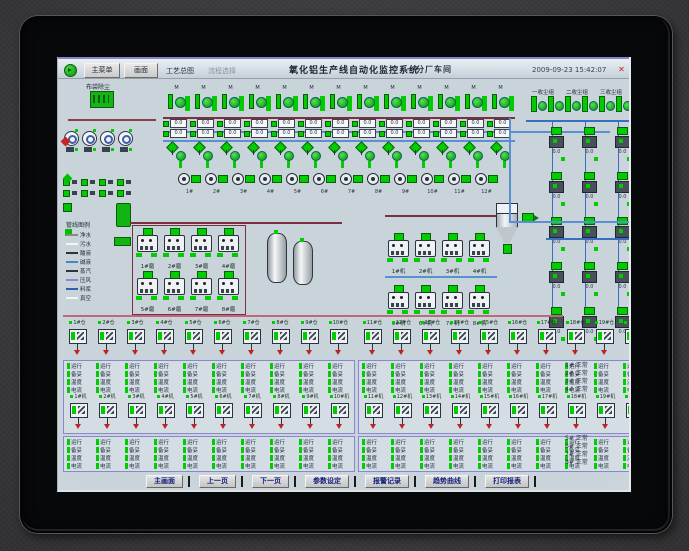 The image size is (689, 551). What do you see at coordinates (228, 249) in the screenshot?
I see `mill-unit: 4#磨` at bounding box center [228, 249].